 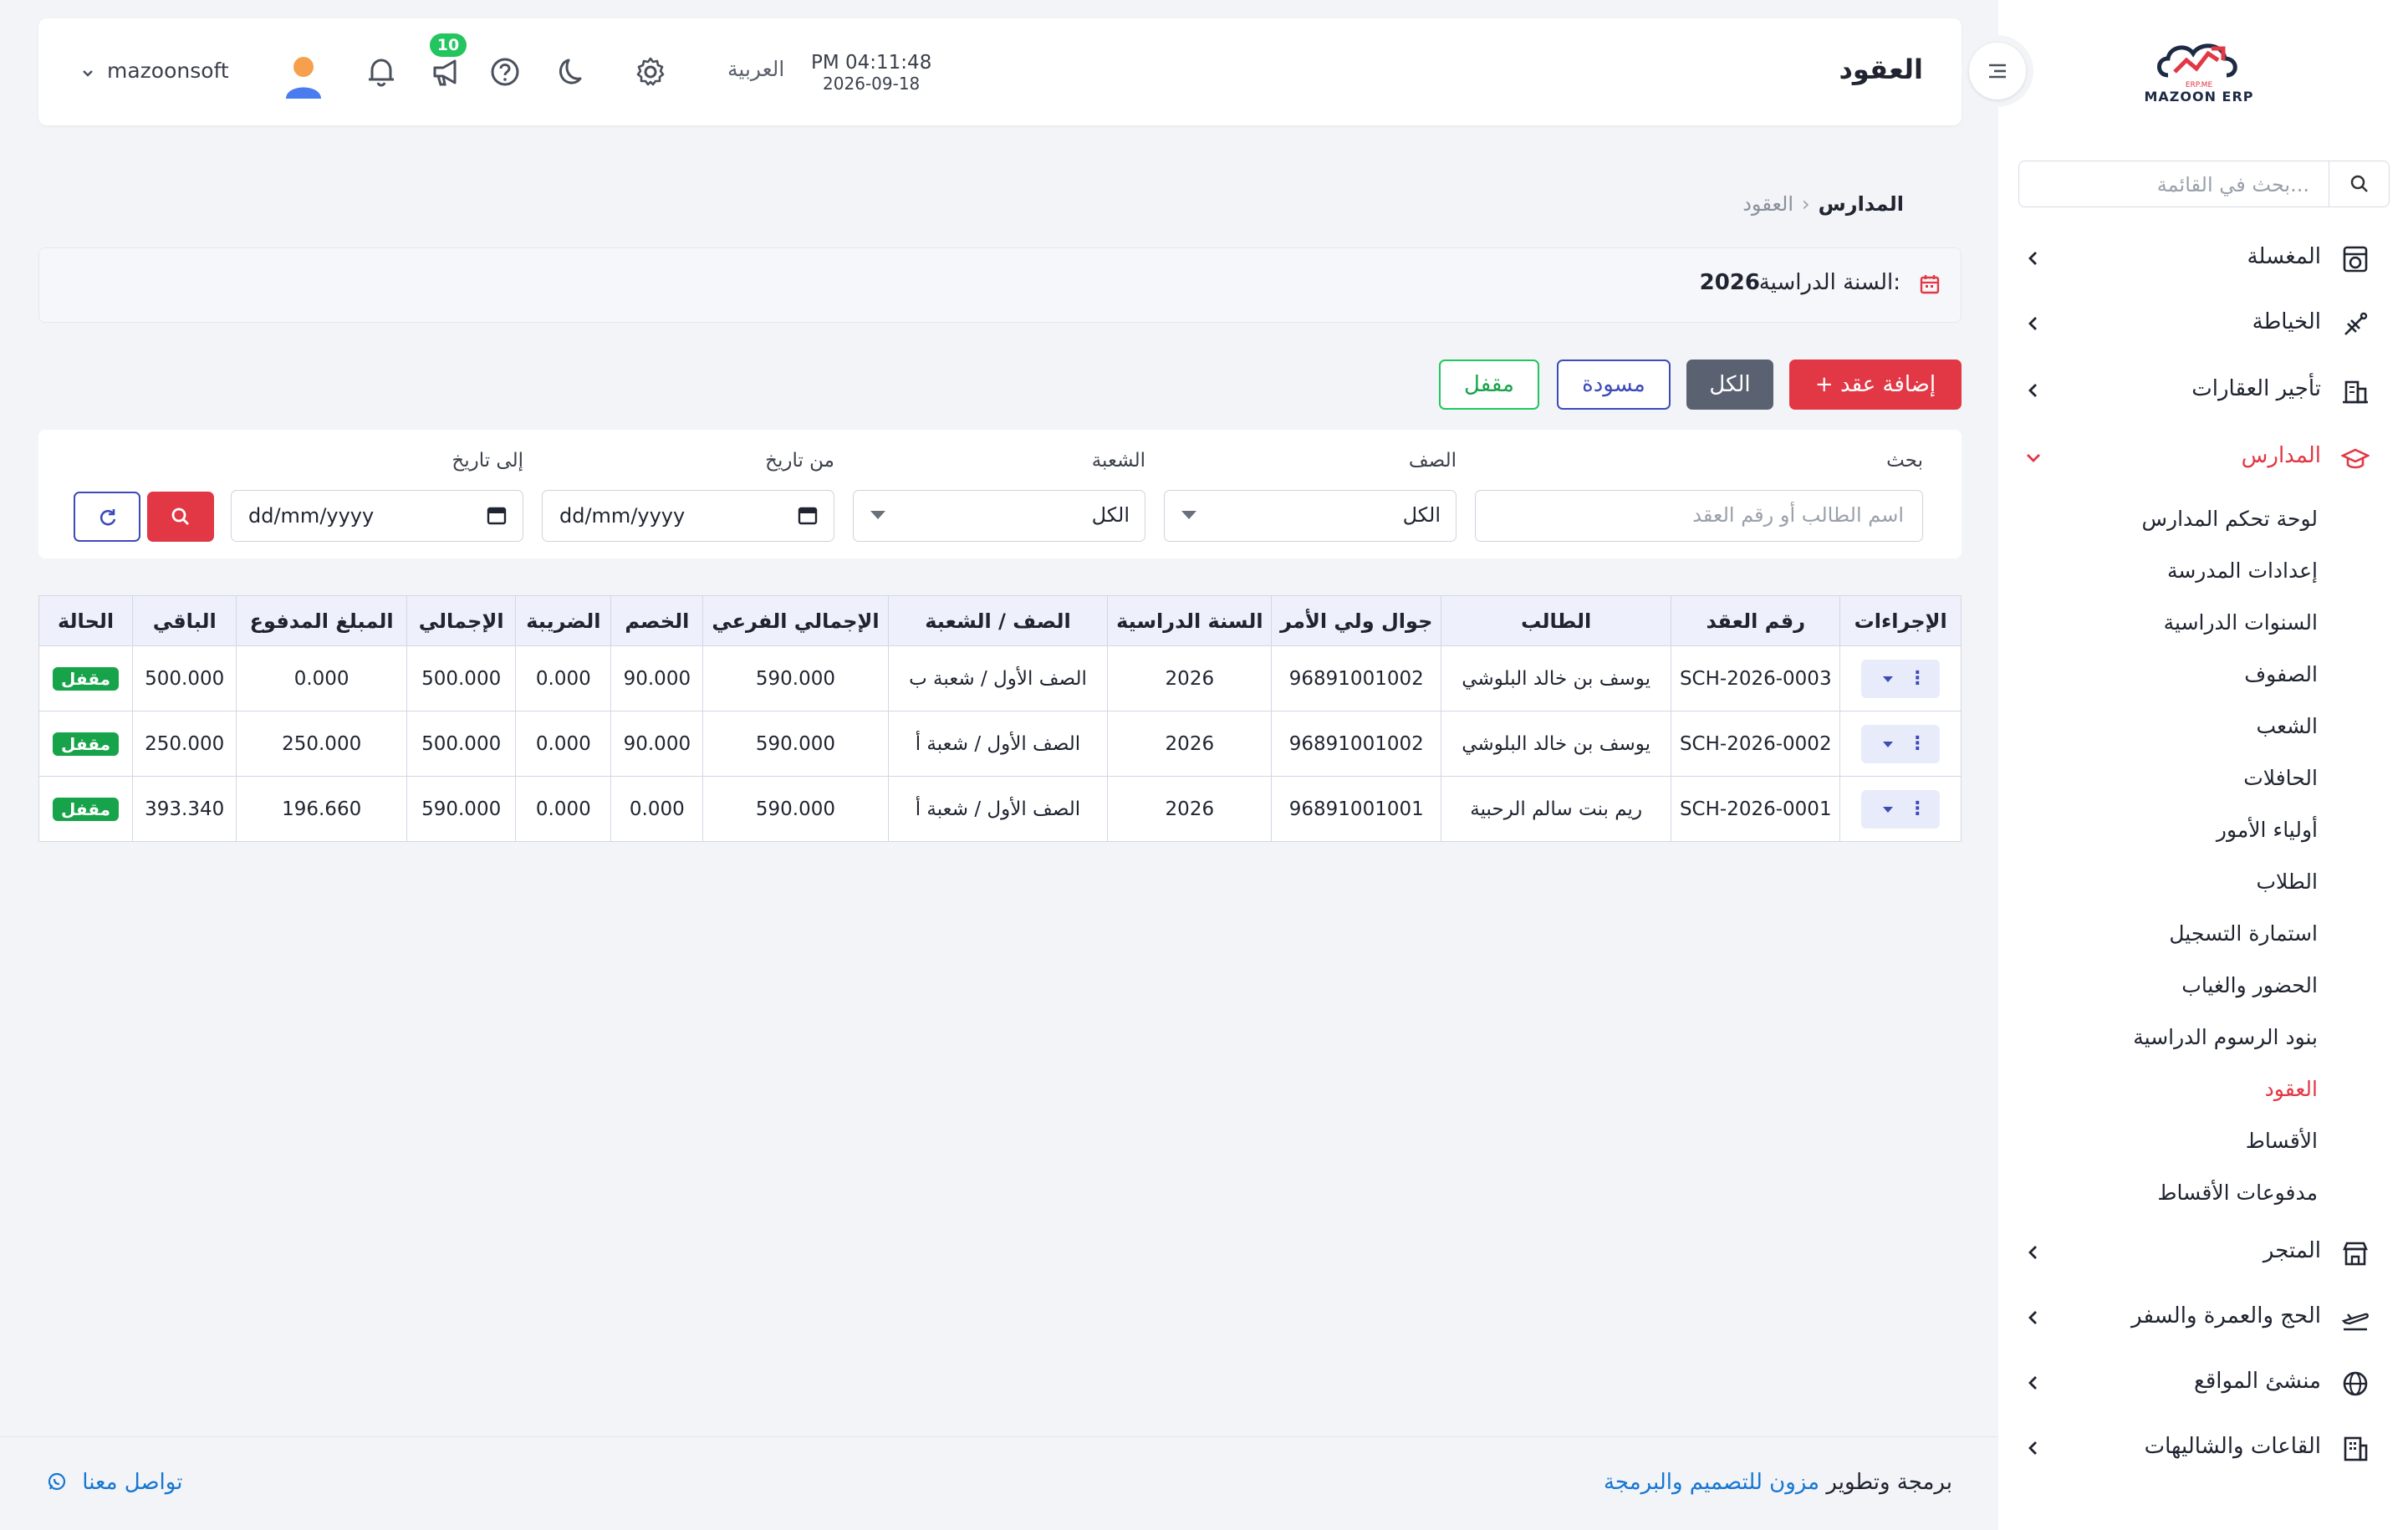 What do you see at coordinates (2194, 260) in the screenshot?
I see `sidebar-item-laundry: المغسلة` at bounding box center [2194, 260].